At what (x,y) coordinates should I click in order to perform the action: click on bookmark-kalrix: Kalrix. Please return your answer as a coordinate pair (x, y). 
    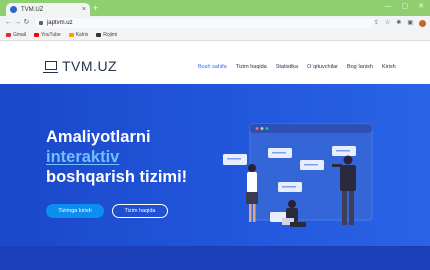
    Looking at the image, I should click on (78, 35).